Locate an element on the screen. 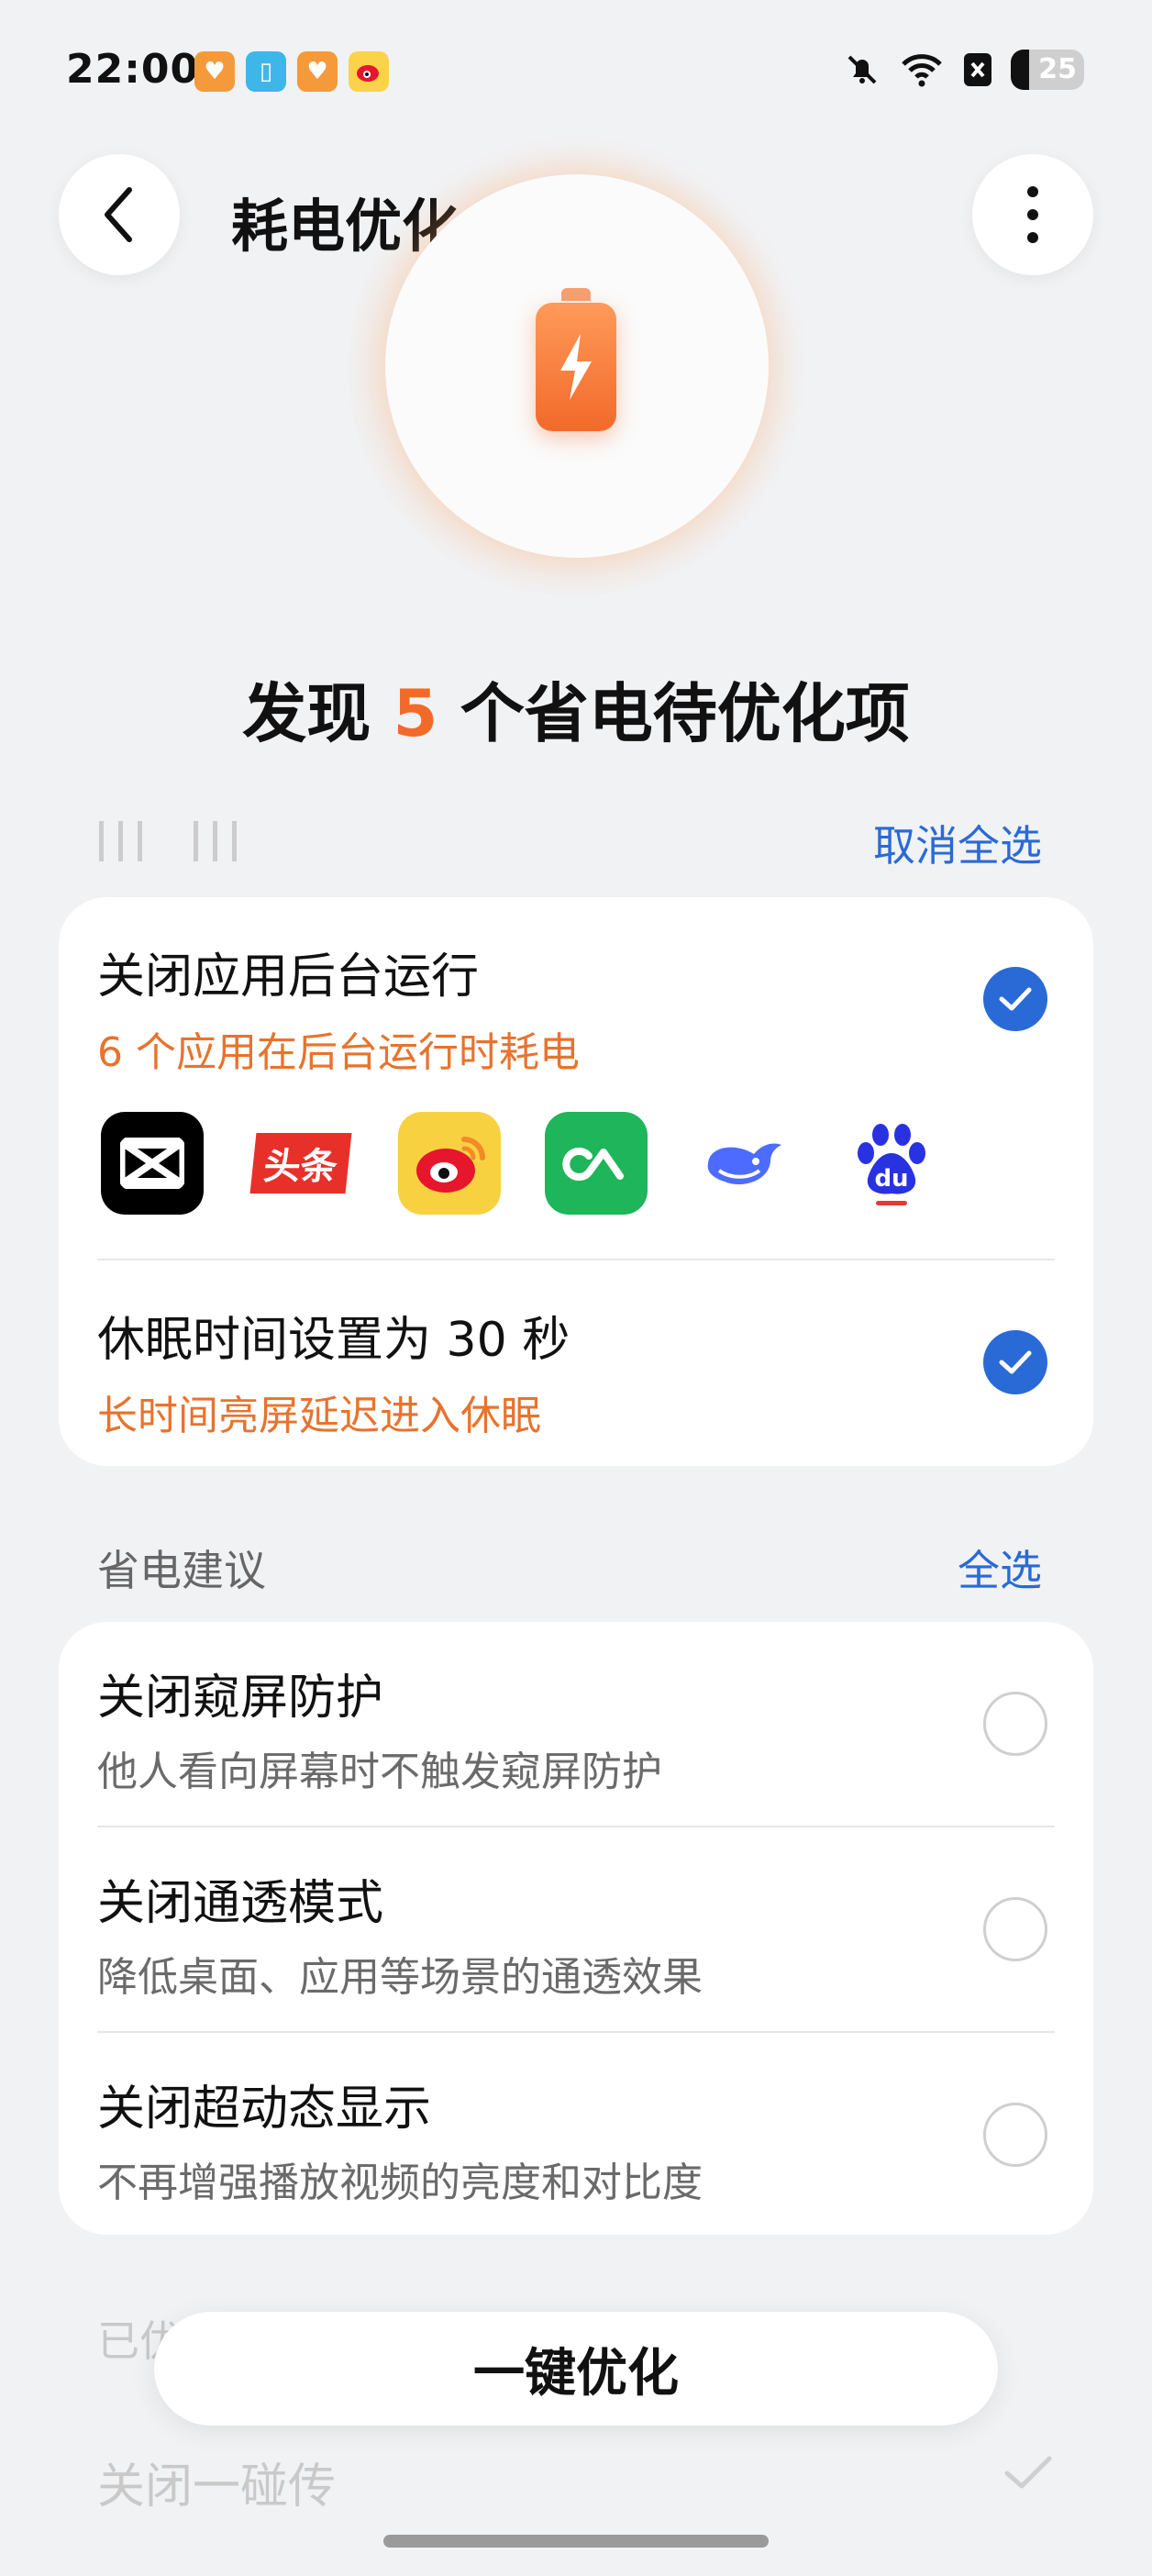 The image size is (1152, 2576). item-background-apps: 关闭应用后台运行 6 个应用在后台运行时耗电 is located at coordinates (338, 1008).